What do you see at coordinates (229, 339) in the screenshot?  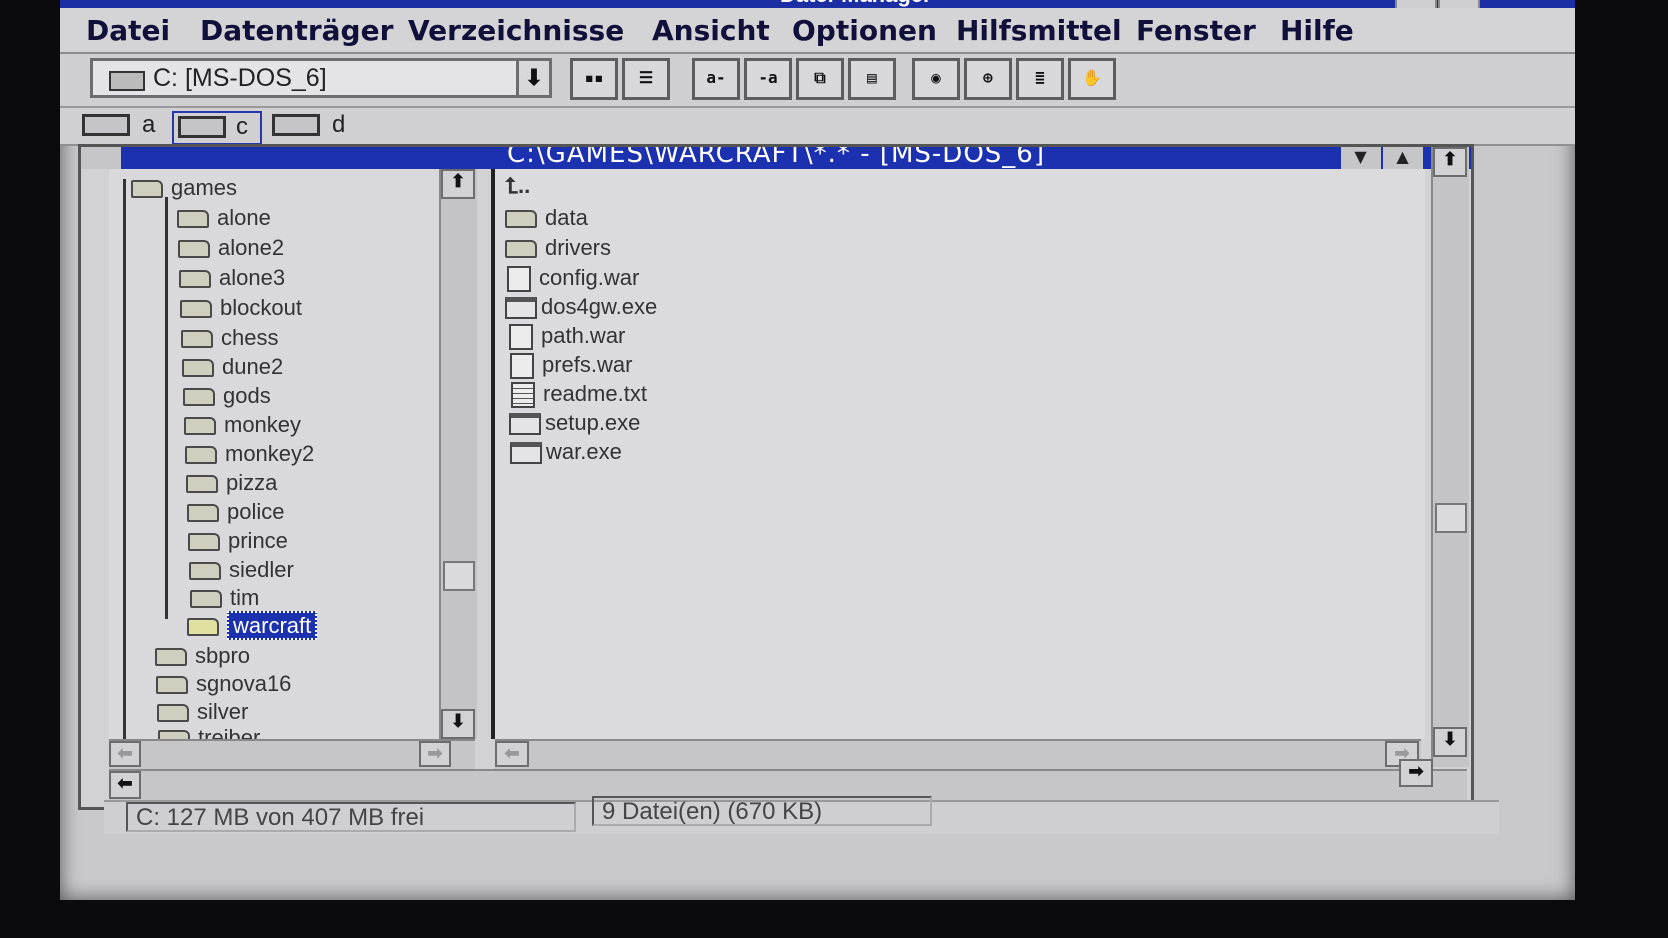 I see `tree-item-chess: chess` at bounding box center [229, 339].